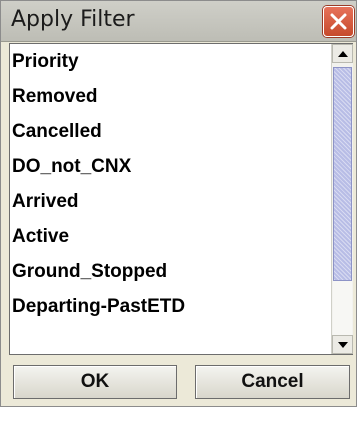 The width and height of the screenshot is (359, 434). I want to click on list-item: Departing-PastETD, so click(170, 306).